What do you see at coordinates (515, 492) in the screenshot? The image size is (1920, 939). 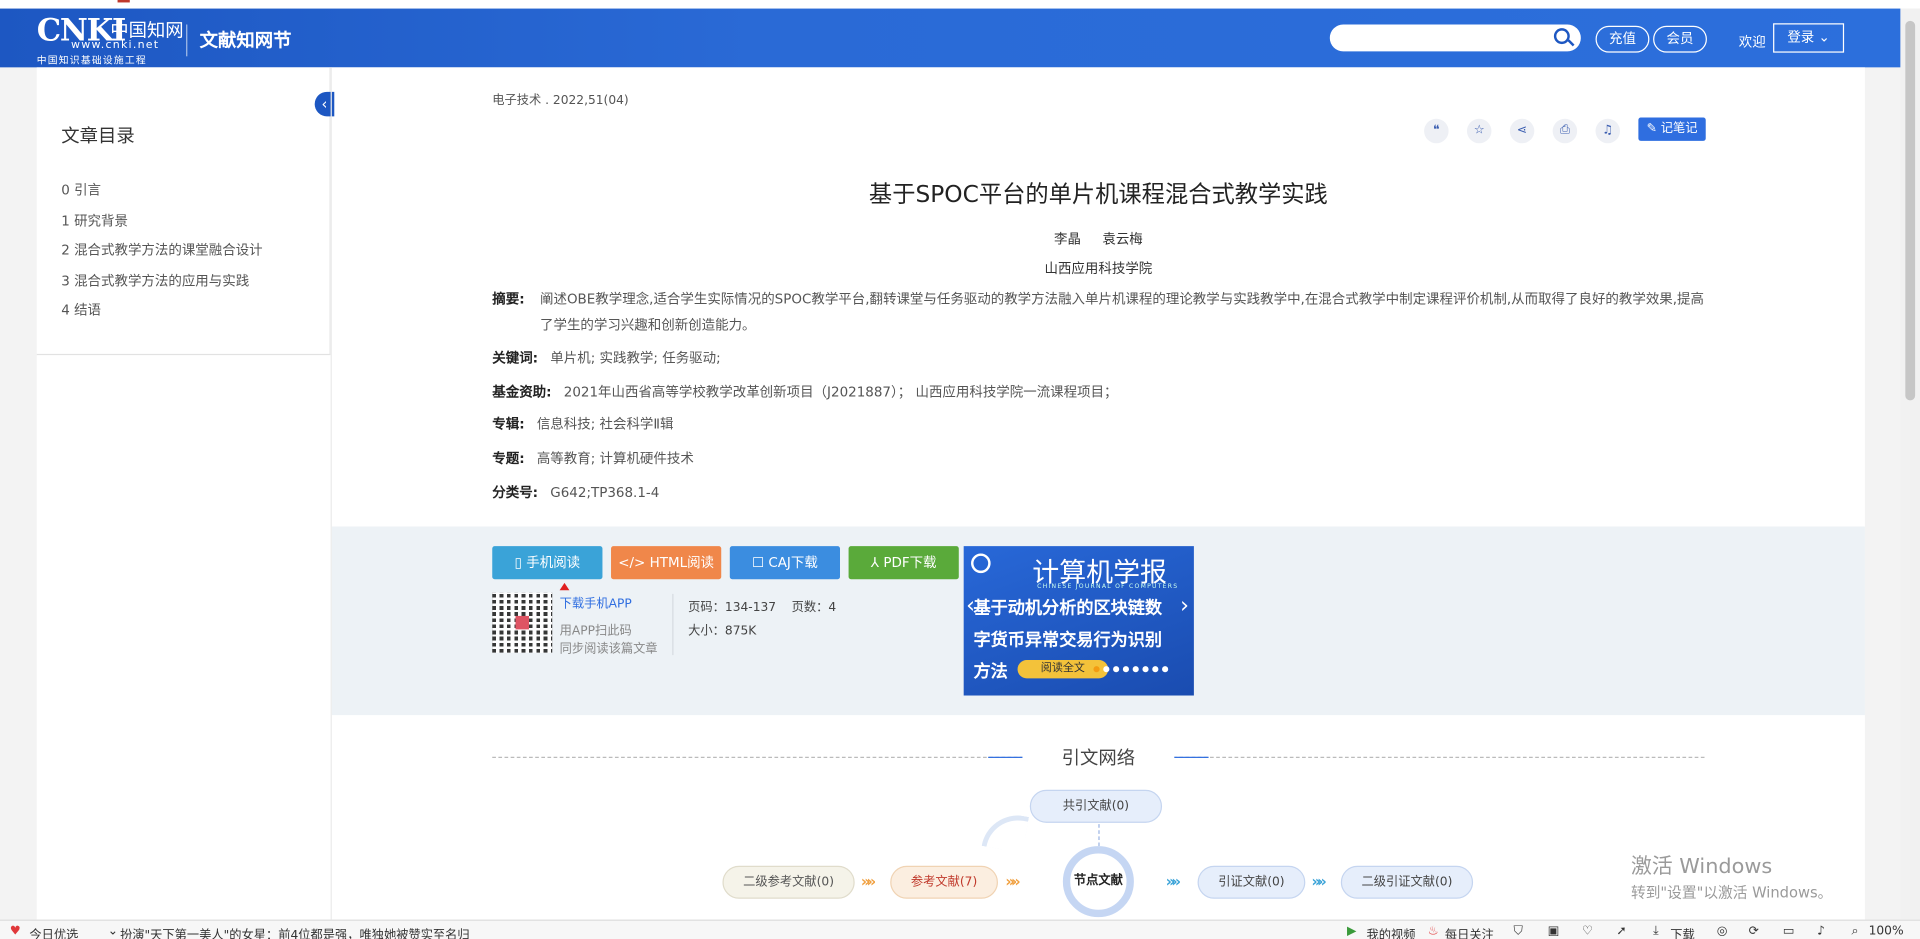 I see `class-label: 分类号:` at bounding box center [515, 492].